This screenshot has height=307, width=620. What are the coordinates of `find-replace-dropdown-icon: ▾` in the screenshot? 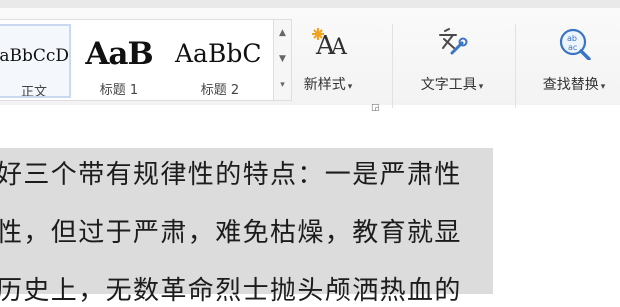 It's located at (603, 87).